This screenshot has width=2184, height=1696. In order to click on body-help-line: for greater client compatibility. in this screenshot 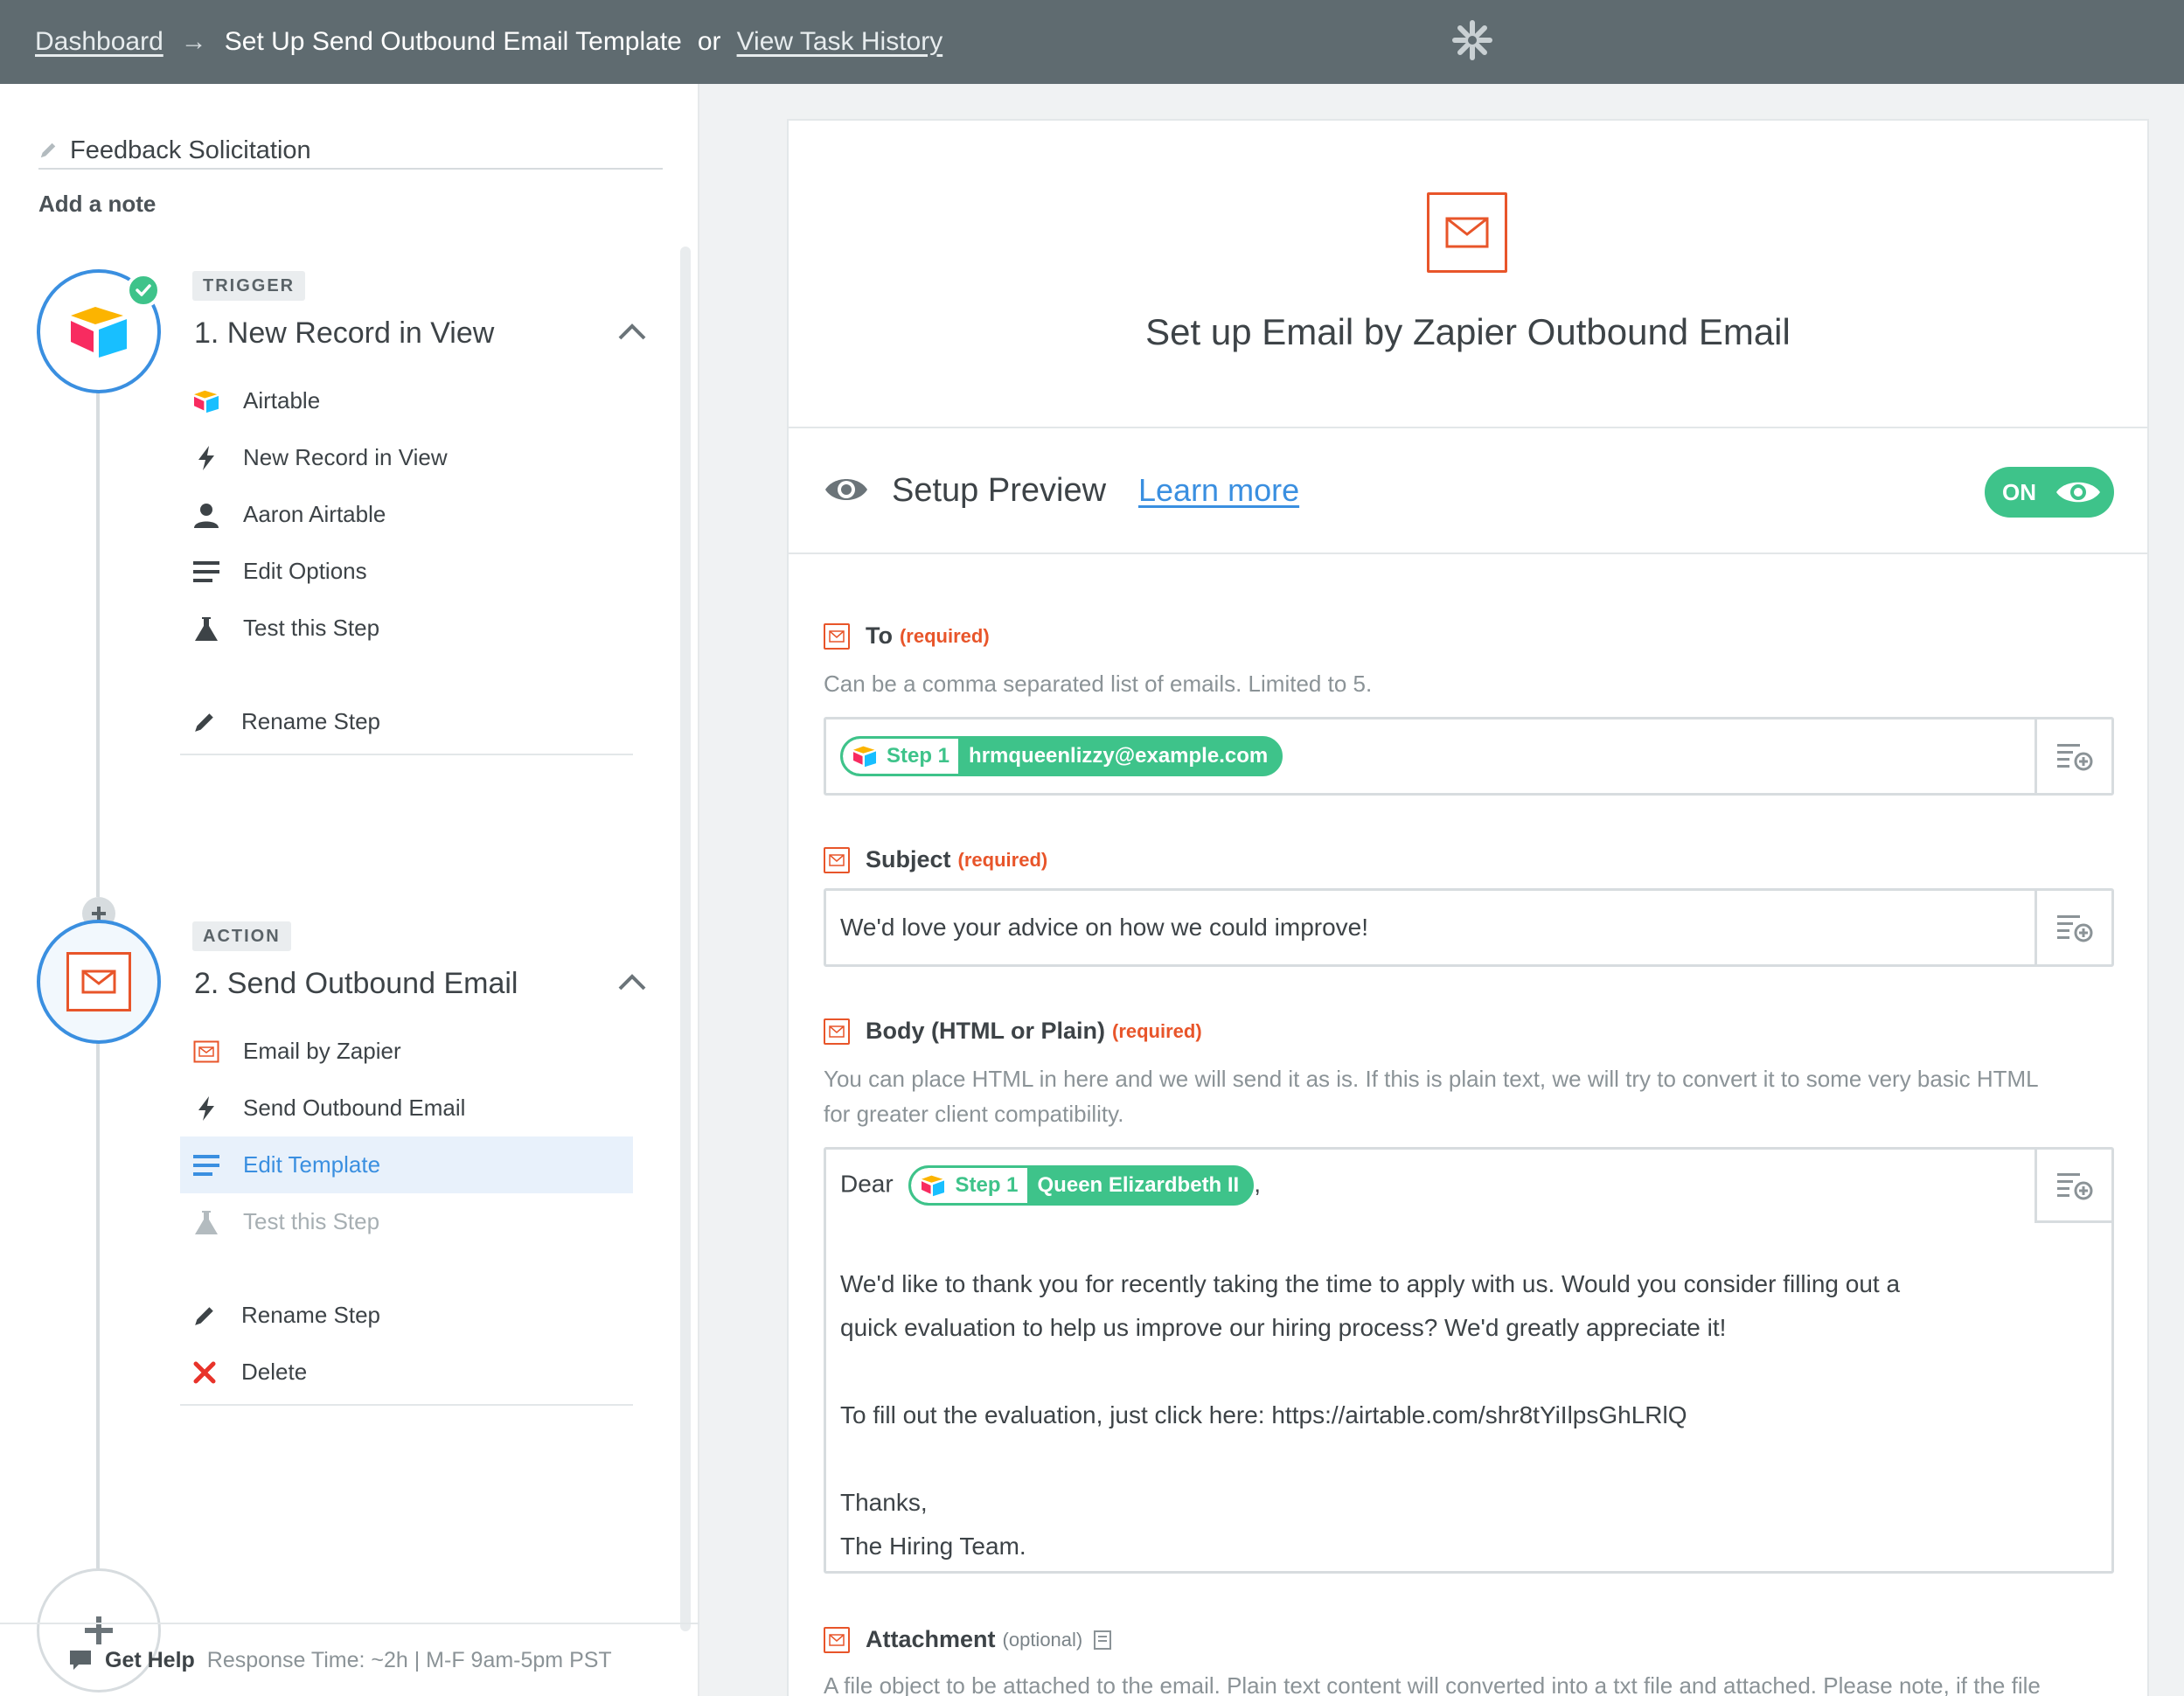, I will do `click(974, 1114)`.